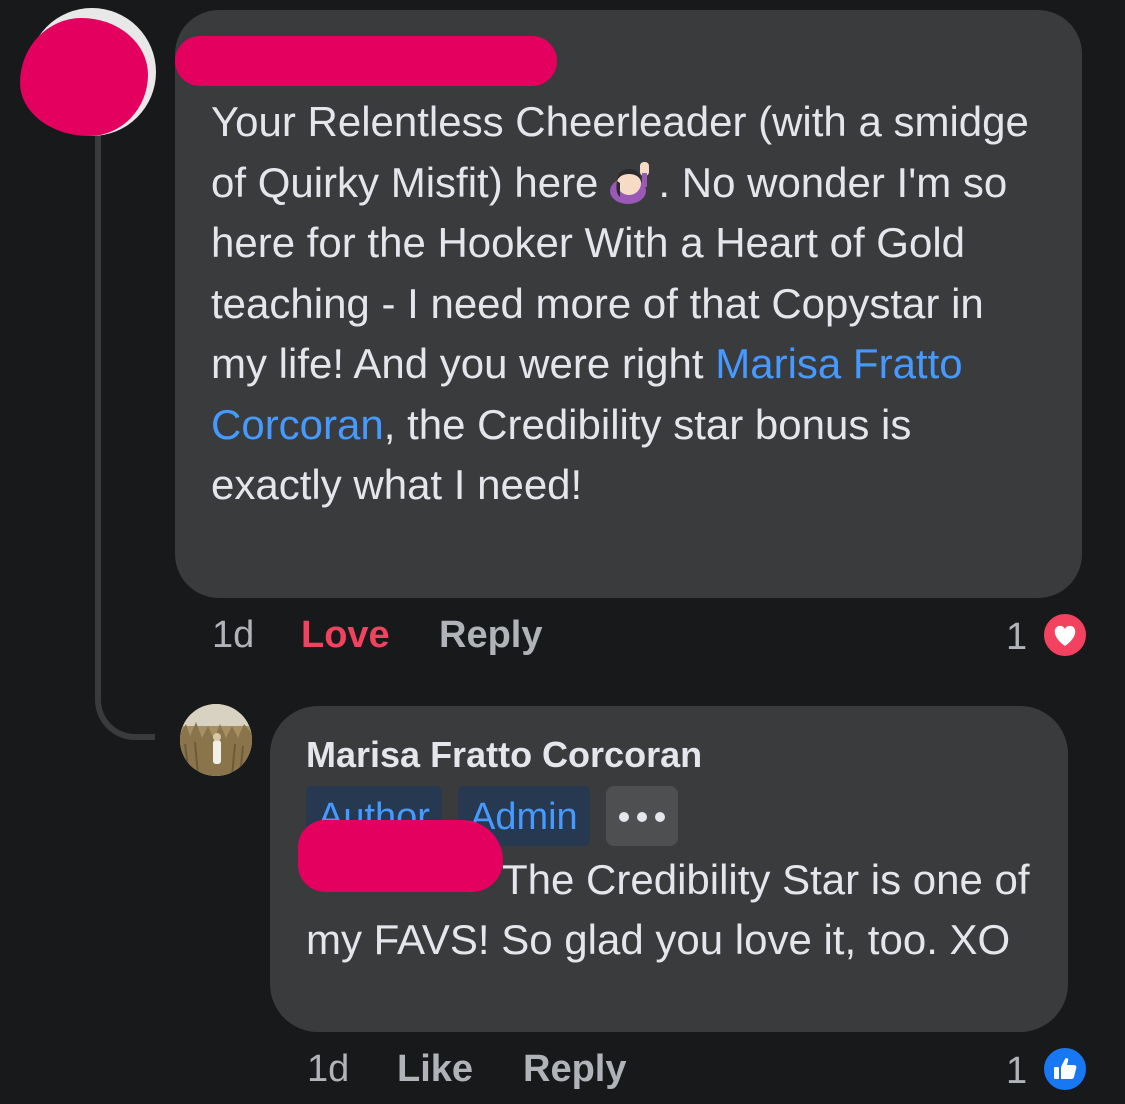 Image resolution: width=1125 pixels, height=1104 pixels. Describe the element at coordinates (125, 710) in the screenshot. I see `thread-connector-curve` at that location.